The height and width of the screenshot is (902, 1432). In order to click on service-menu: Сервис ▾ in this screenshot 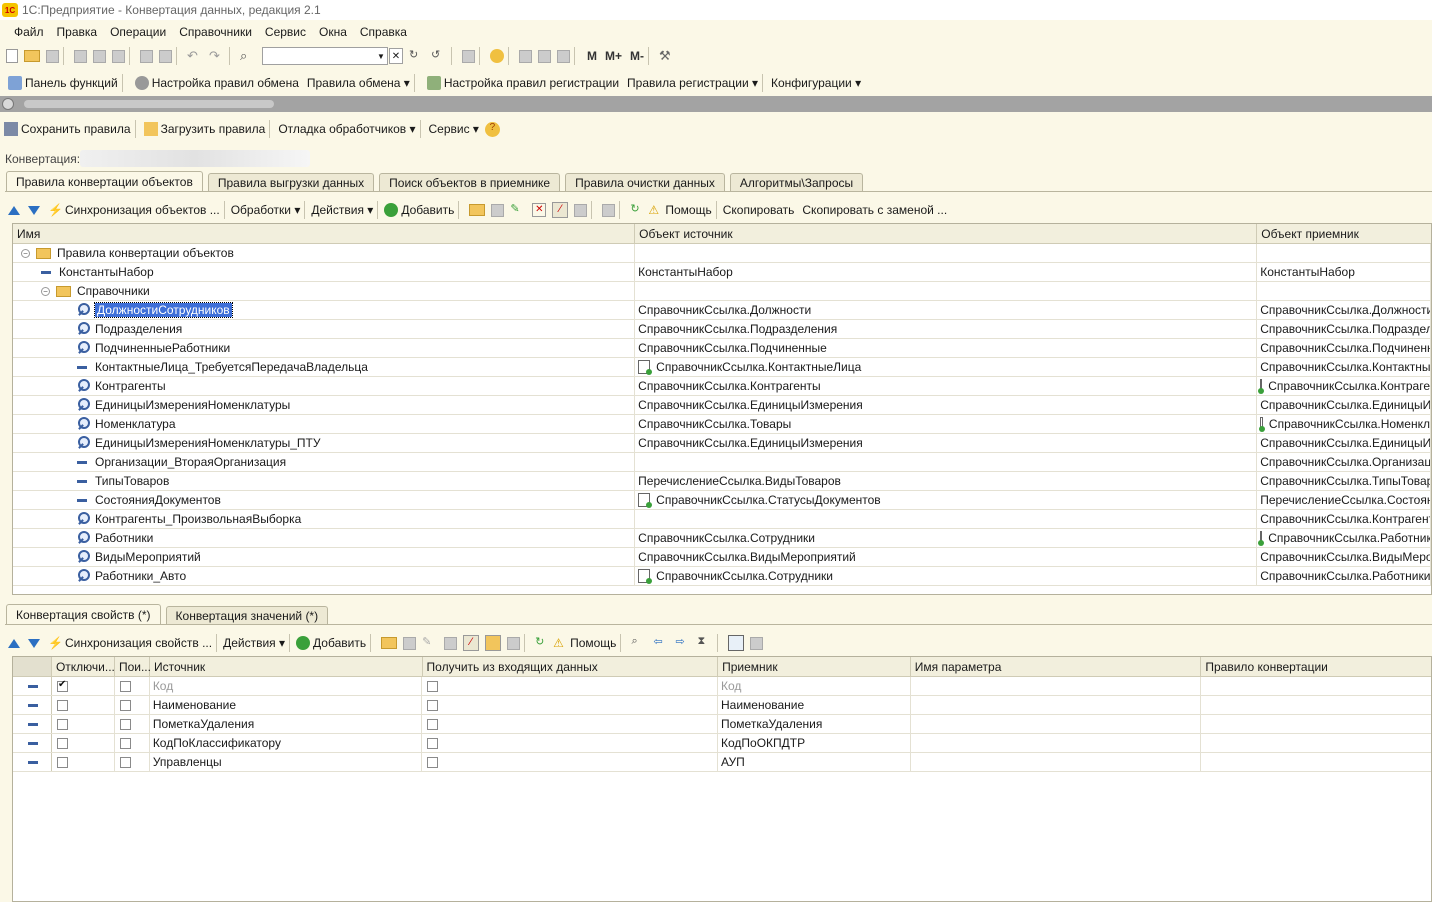, I will do `click(454, 129)`.